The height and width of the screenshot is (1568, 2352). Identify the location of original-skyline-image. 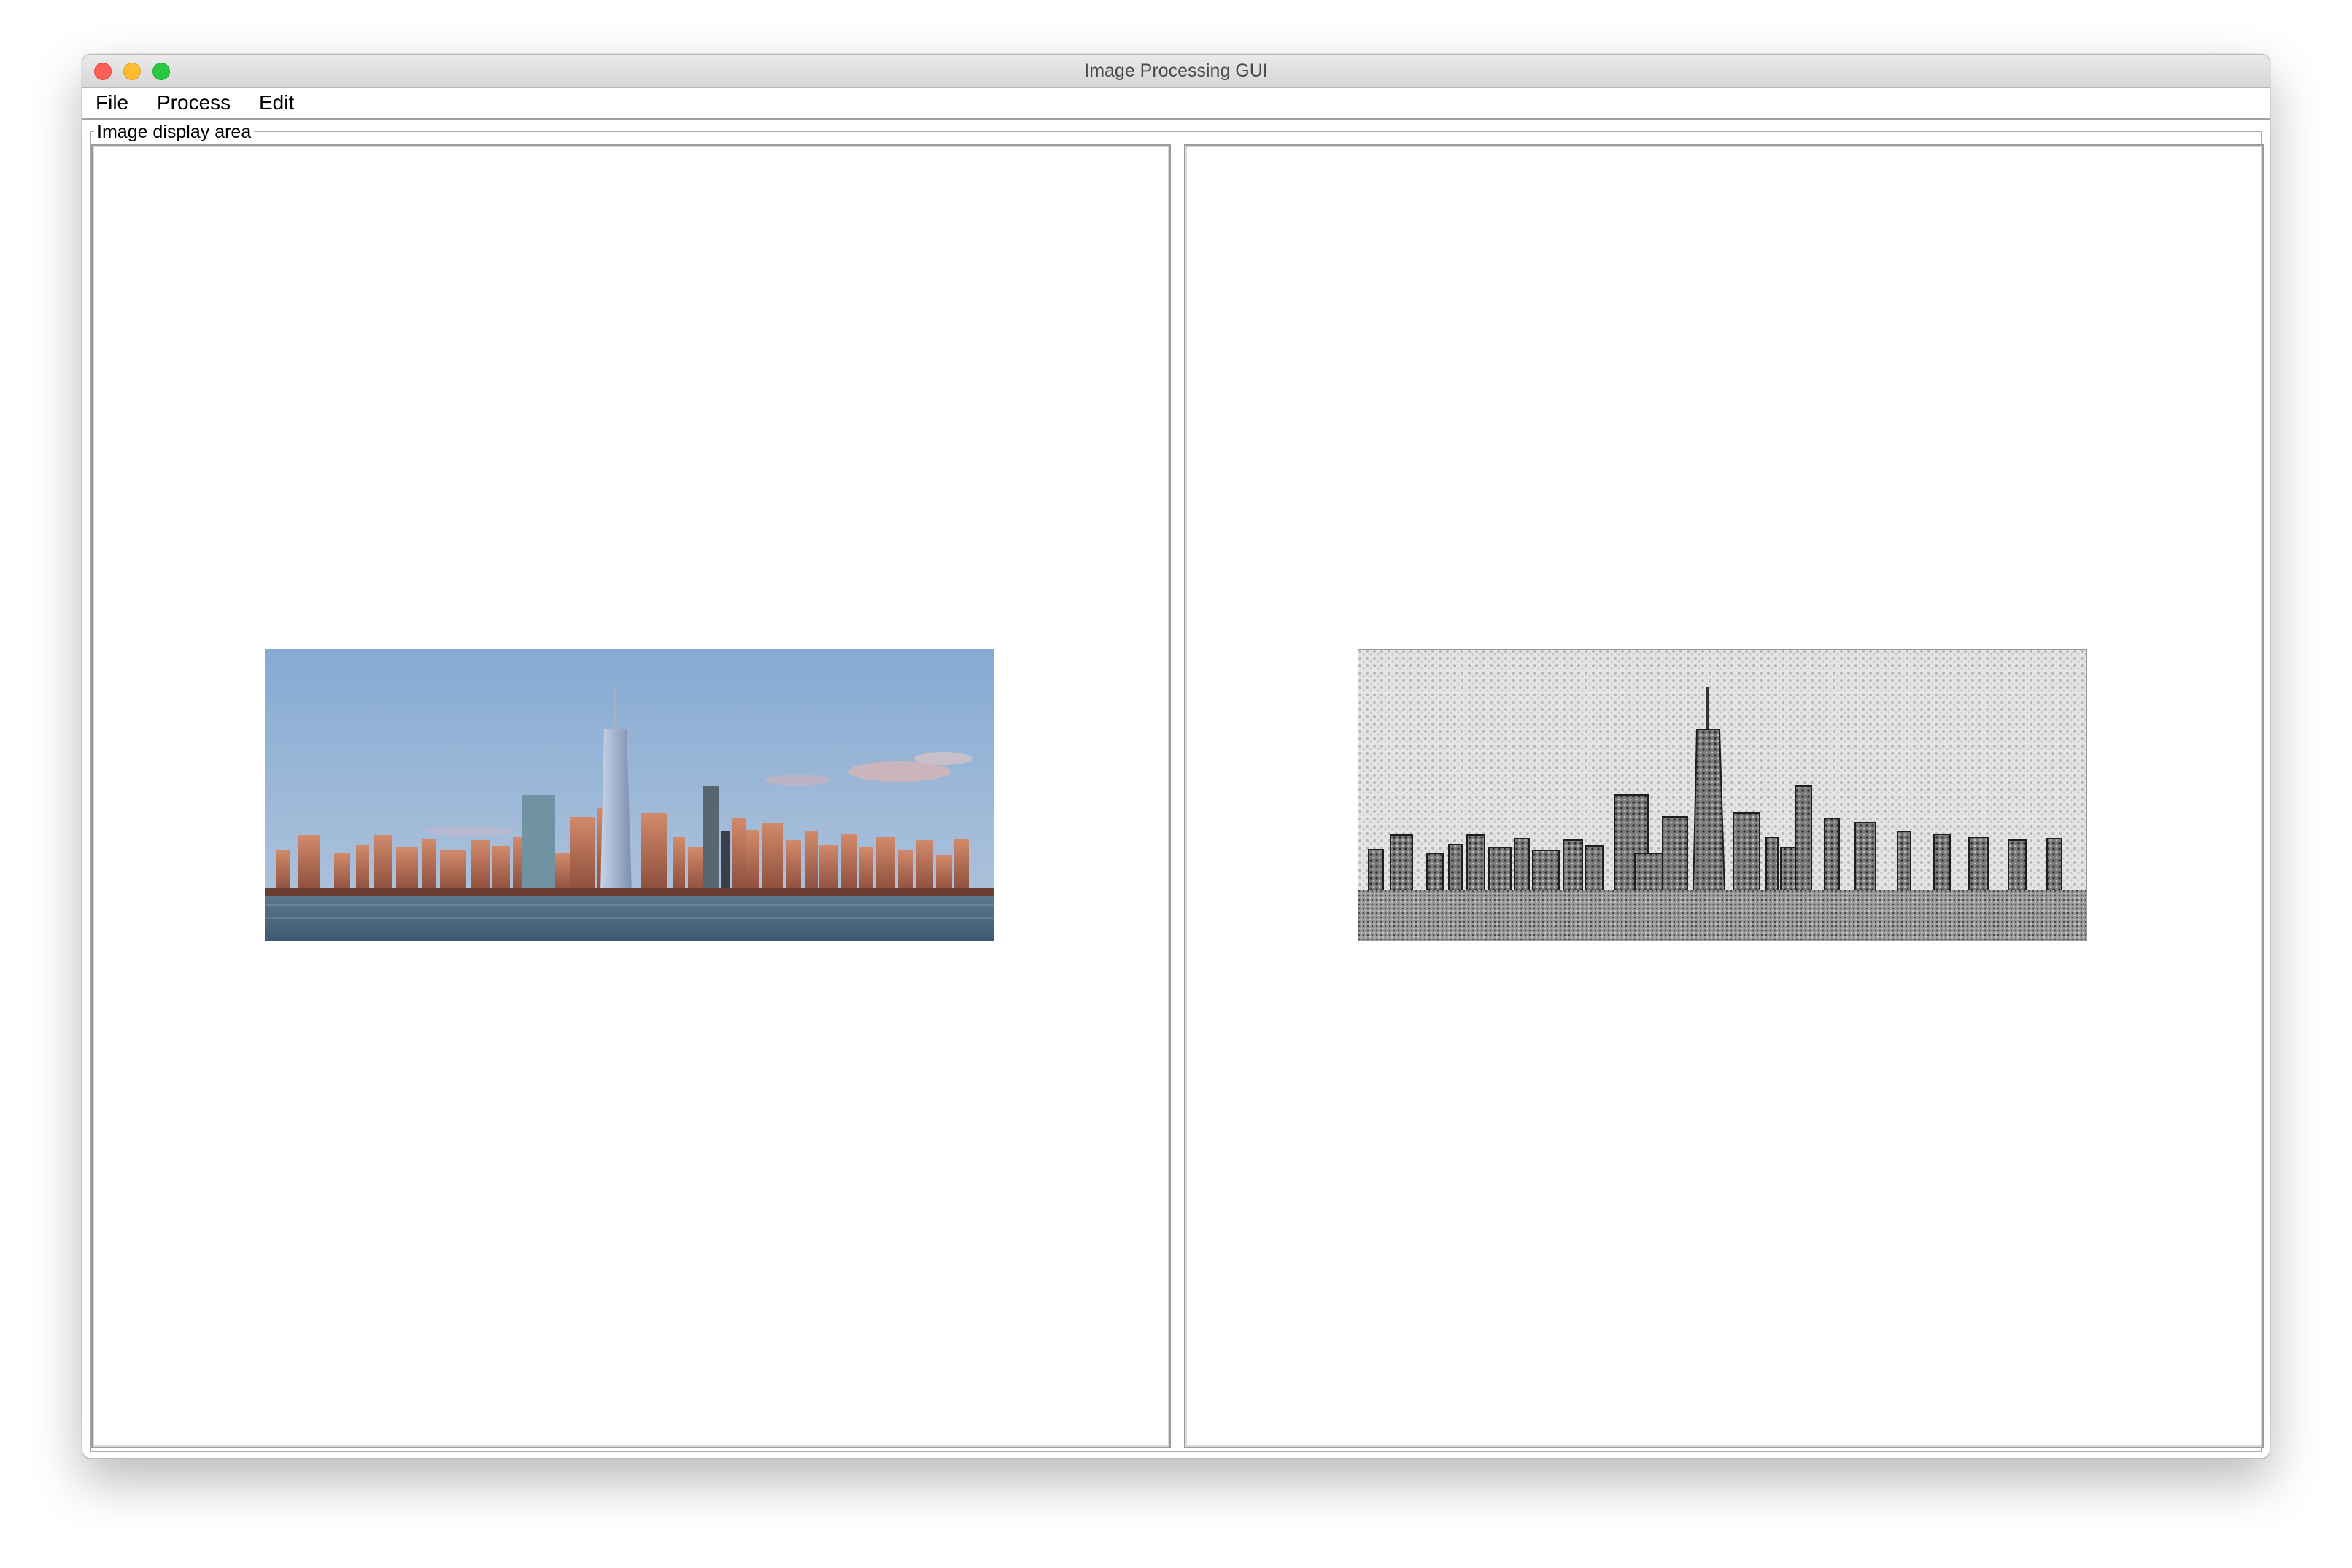
(630, 795).